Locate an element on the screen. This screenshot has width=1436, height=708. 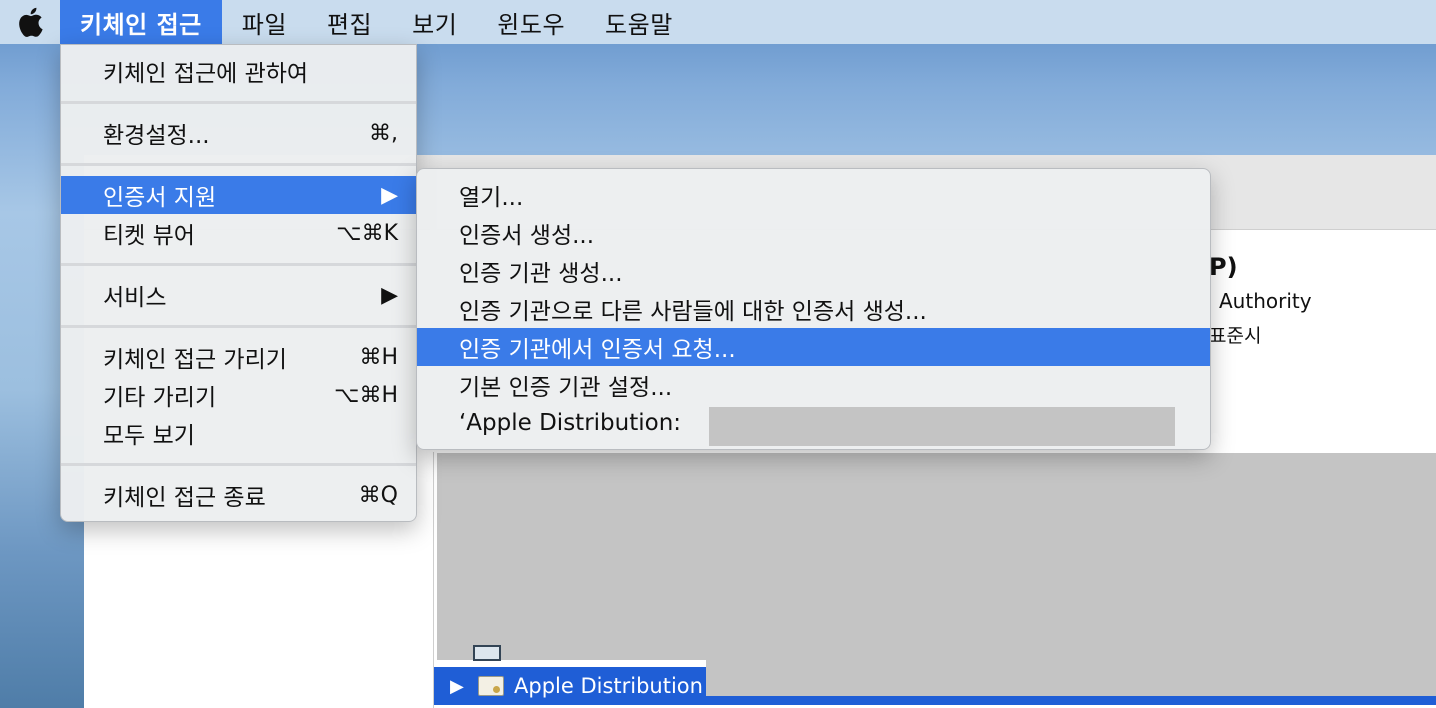
menu-item-label: 키체인 접근에 관하여 is located at coordinates (206, 74).